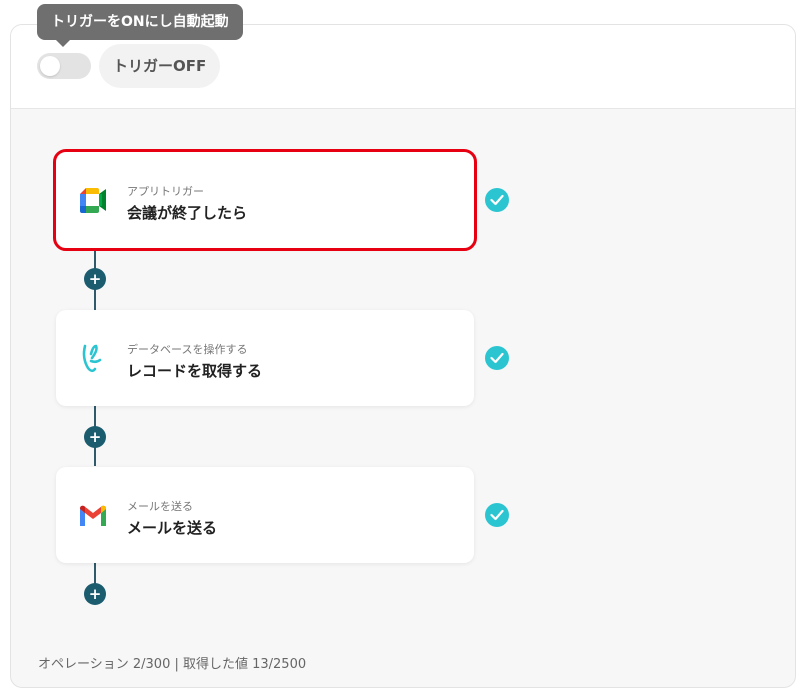  Describe the element at coordinates (172, 664) in the screenshot. I see `operation-usage-text: オペレーション 2/300 | 取得した値 13/2500` at that location.